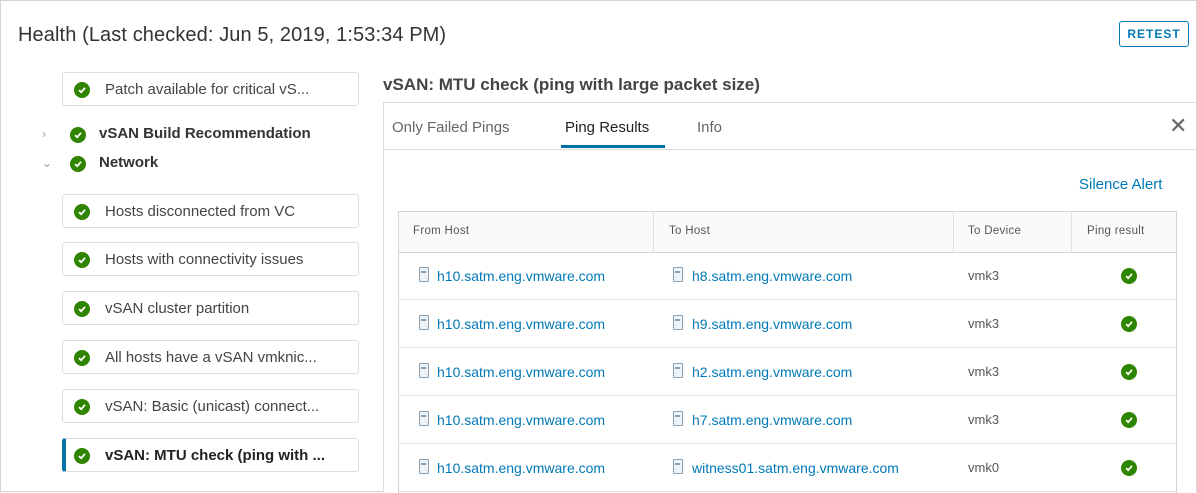  What do you see at coordinates (613, 146) in the screenshot?
I see `active-tab-indicator` at bounding box center [613, 146].